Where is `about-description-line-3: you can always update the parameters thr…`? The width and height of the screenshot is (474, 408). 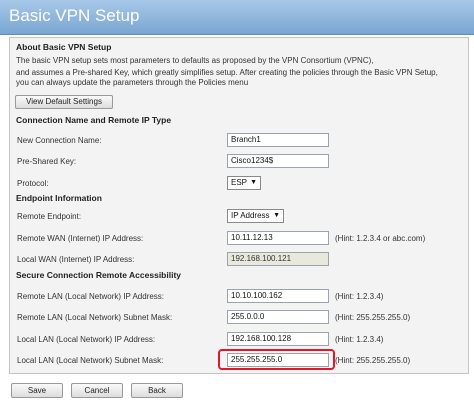
about-description-line-3: you can always update the parameters thr… is located at coordinates (132, 82).